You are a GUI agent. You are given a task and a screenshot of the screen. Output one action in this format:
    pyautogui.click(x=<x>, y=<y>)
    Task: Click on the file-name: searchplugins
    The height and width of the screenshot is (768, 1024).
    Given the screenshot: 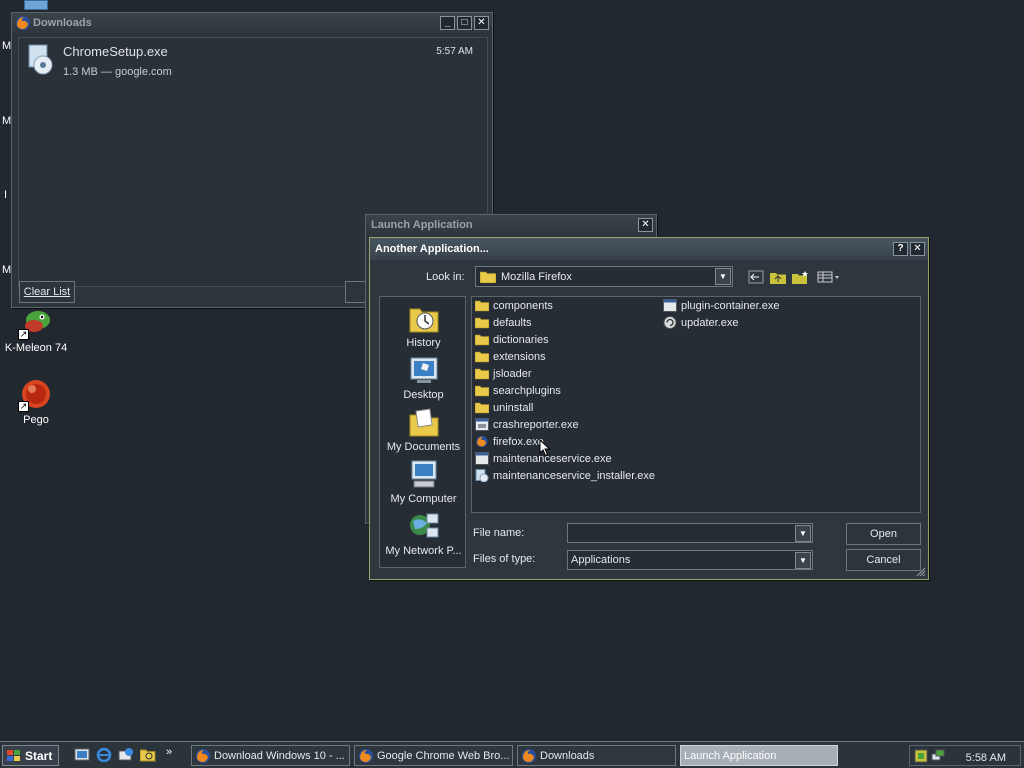 What is the action you would take?
    pyautogui.click(x=527, y=390)
    